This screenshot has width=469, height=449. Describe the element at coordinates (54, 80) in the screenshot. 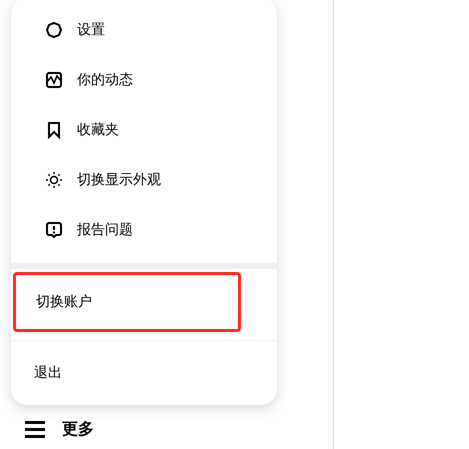

I see `activity-icon` at that location.